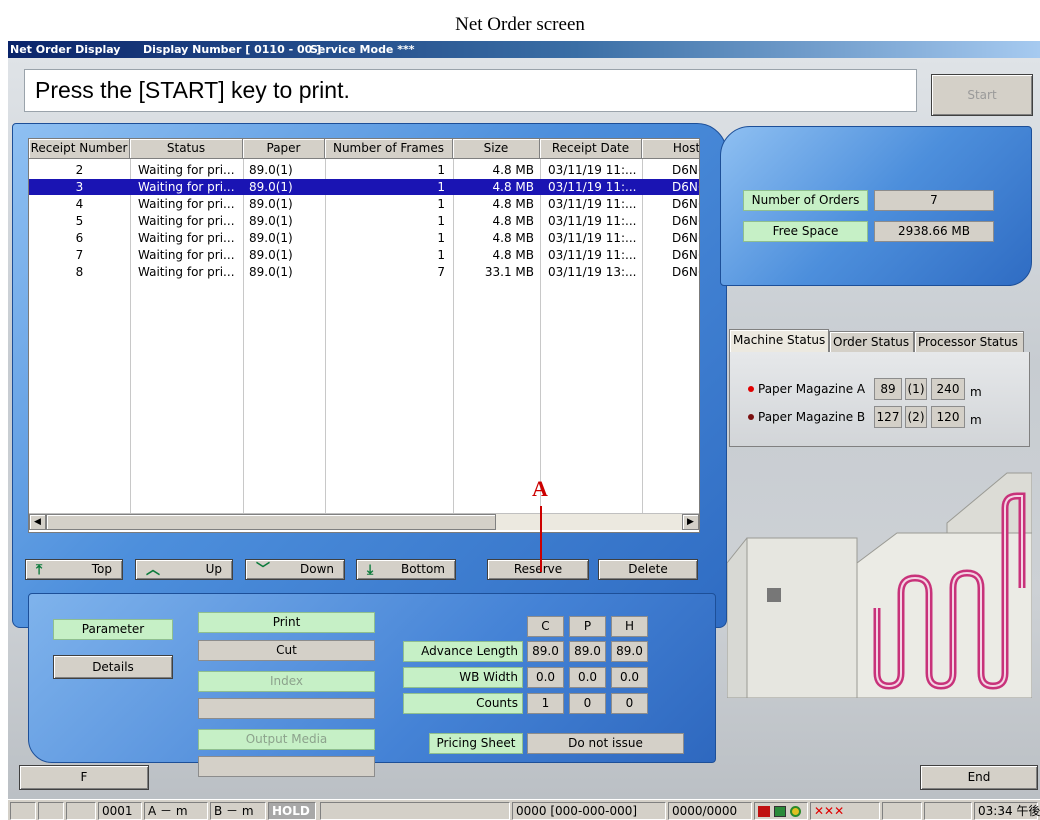 The image size is (1040, 820). What do you see at coordinates (389, 149) in the screenshot?
I see `column-number-of-frames: Number of Frames` at bounding box center [389, 149].